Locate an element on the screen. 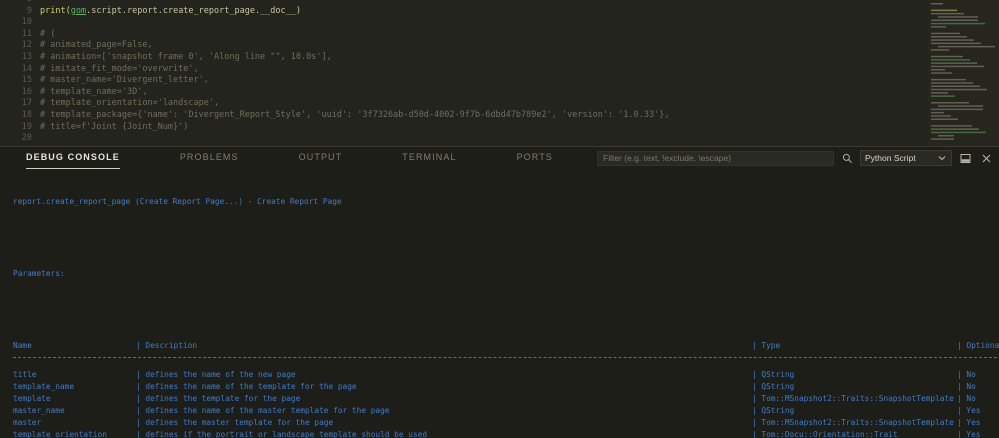 The image size is (999, 438). code-text: # animated_page=False, is located at coordinates (519, 46).